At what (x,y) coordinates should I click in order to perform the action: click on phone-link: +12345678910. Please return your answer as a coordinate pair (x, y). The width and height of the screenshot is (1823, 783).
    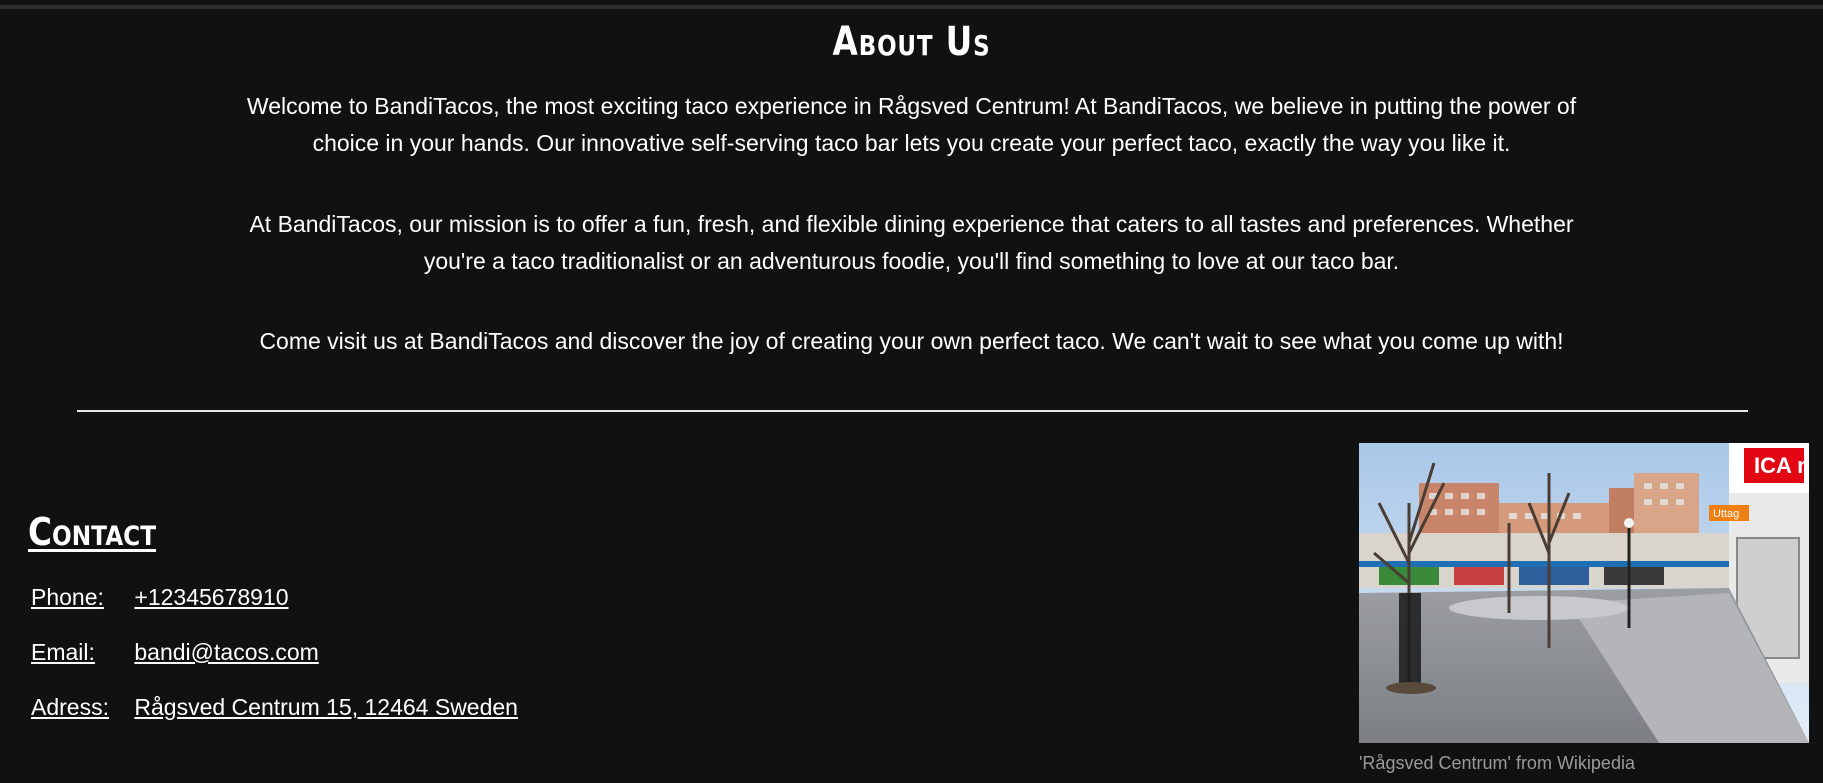
    Looking at the image, I should click on (211, 597).